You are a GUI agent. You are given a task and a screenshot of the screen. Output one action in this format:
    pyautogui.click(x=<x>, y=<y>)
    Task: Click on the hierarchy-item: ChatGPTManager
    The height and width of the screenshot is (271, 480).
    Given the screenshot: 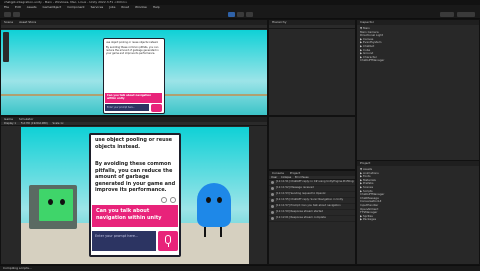 What is the action you would take?
    pyautogui.click(x=418, y=61)
    